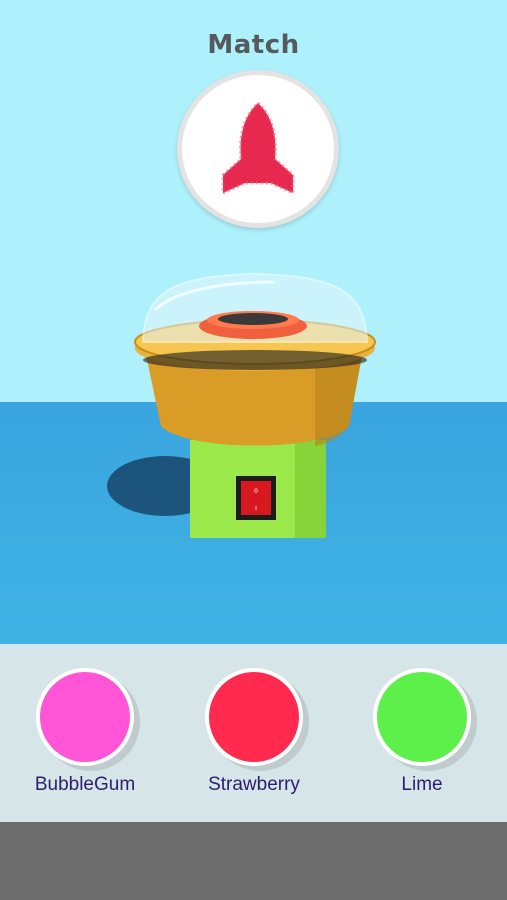 This screenshot has width=507, height=900. I want to click on rocket-icon, so click(258, 148).